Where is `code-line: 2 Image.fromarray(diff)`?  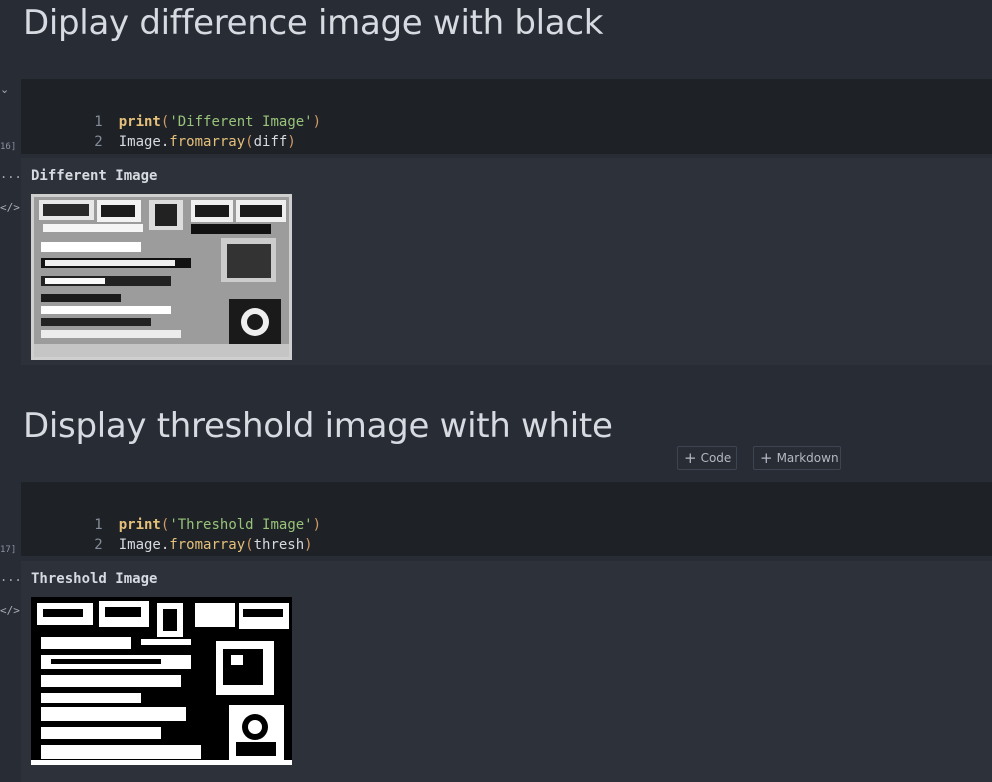 code-line: 2 Image.fromarray(diff) is located at coordinates (158, 131).